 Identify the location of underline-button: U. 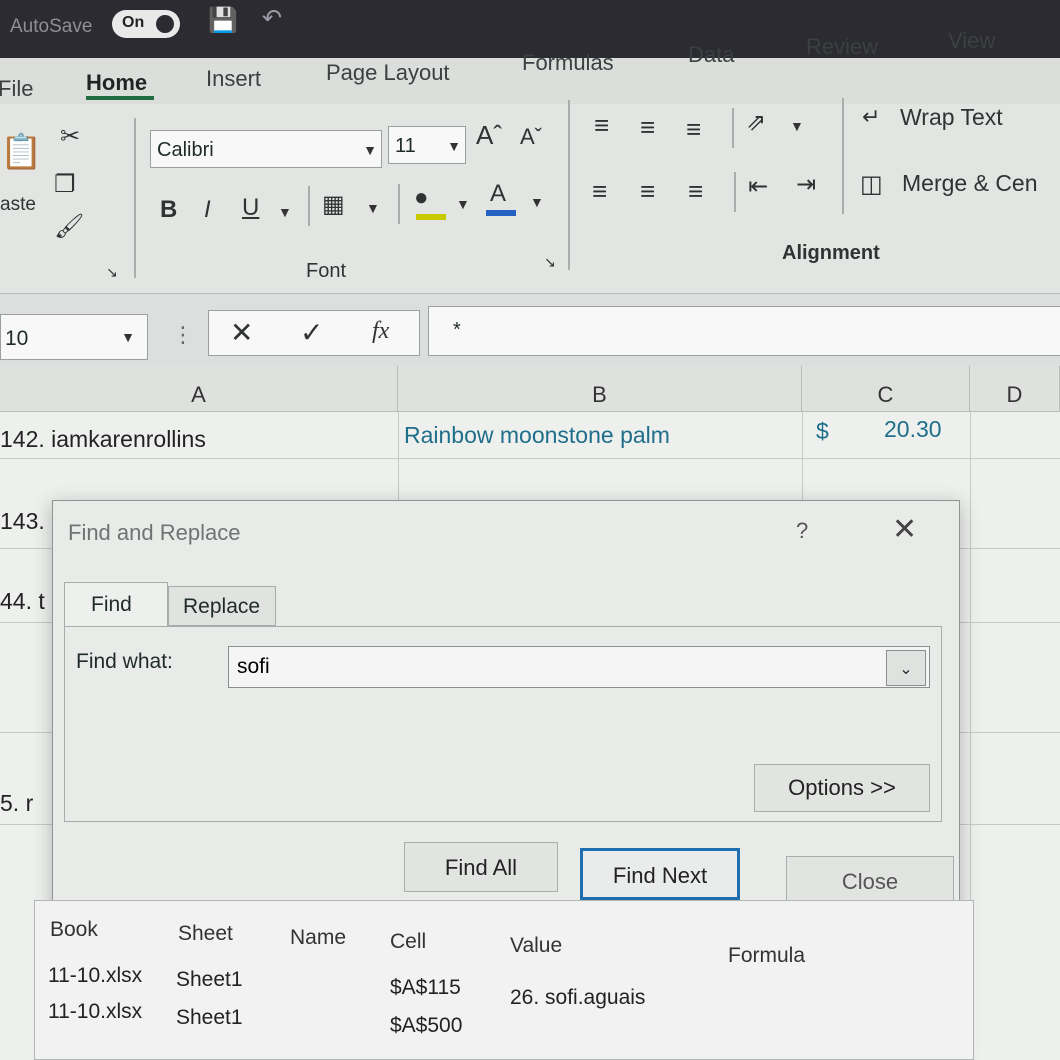
(250, 208).